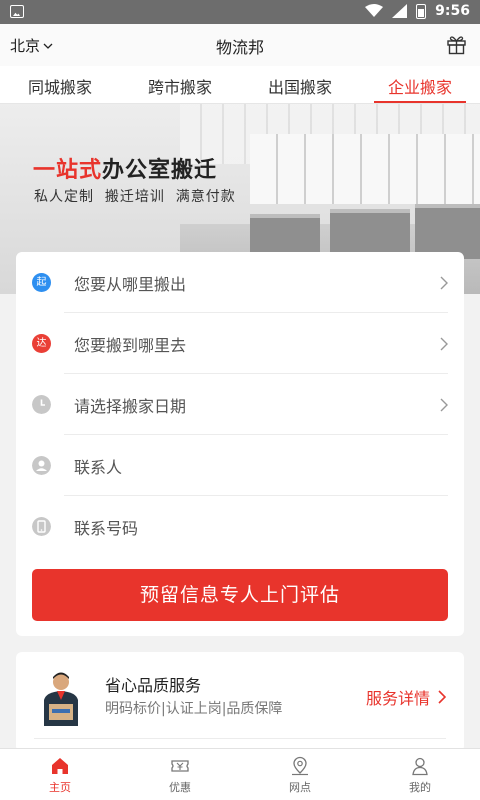 This screenshot has height=800, width=480. Describe the element at coordinates (180, 774) in the screenshot. I see `nav-deals: 优惠` at that location.